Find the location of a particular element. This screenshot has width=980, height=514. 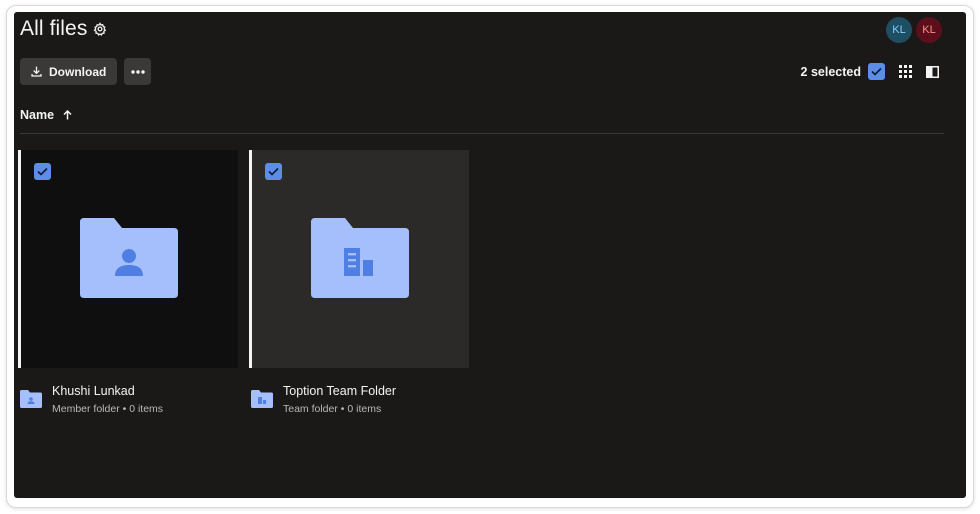

name-column-label: Name is located at coordinates (37, 115).